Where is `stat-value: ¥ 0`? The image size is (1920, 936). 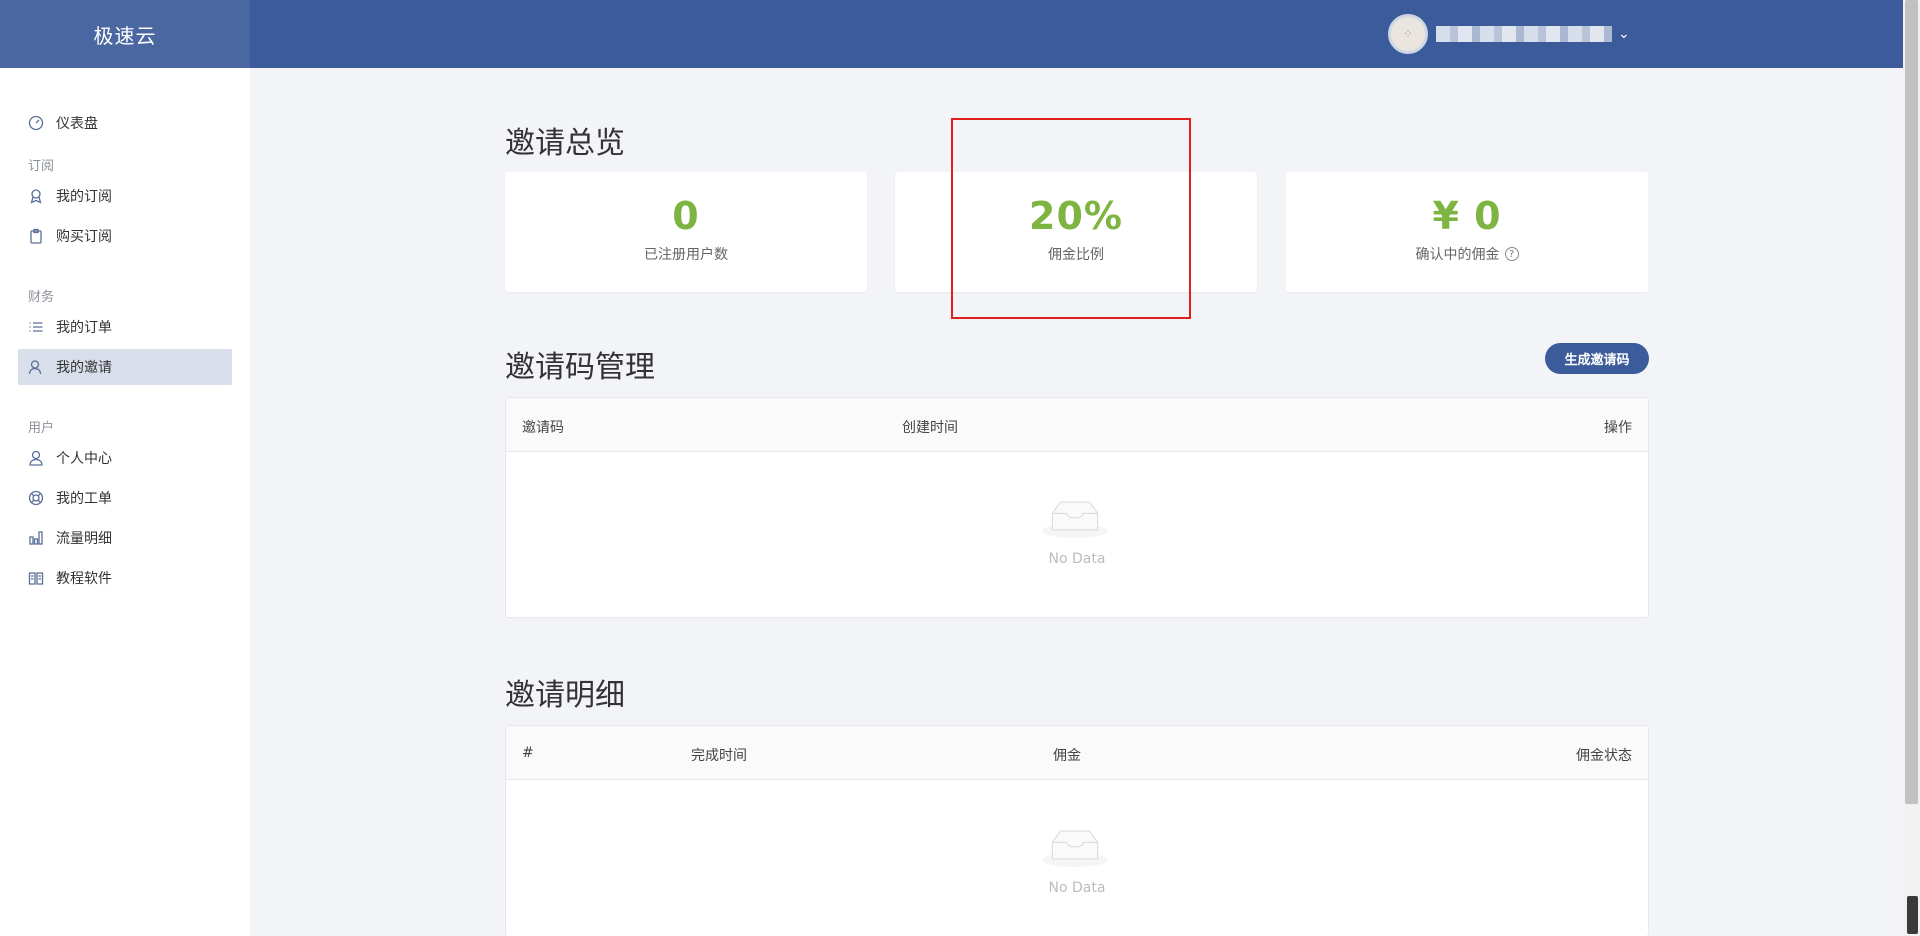
stat-value: ¥ 0 is located at coordinates (1467, 216).